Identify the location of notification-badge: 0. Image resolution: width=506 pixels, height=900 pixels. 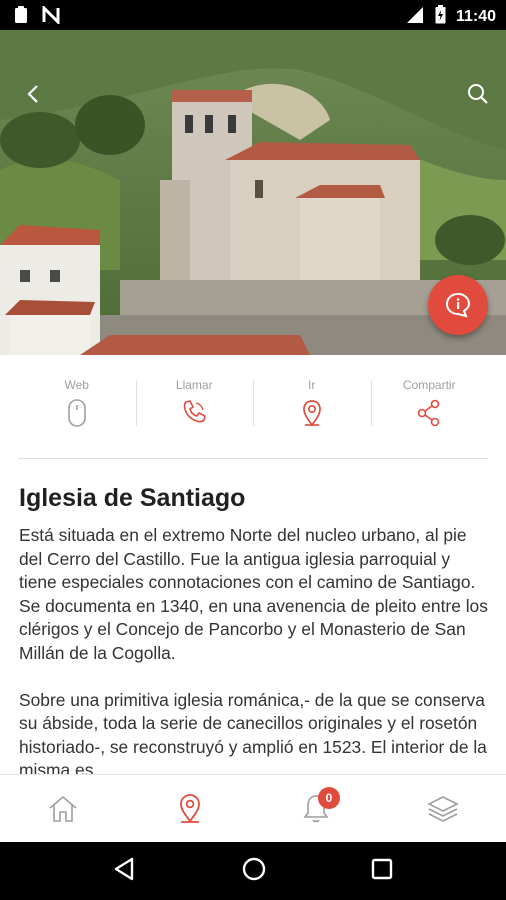
(329, 798).